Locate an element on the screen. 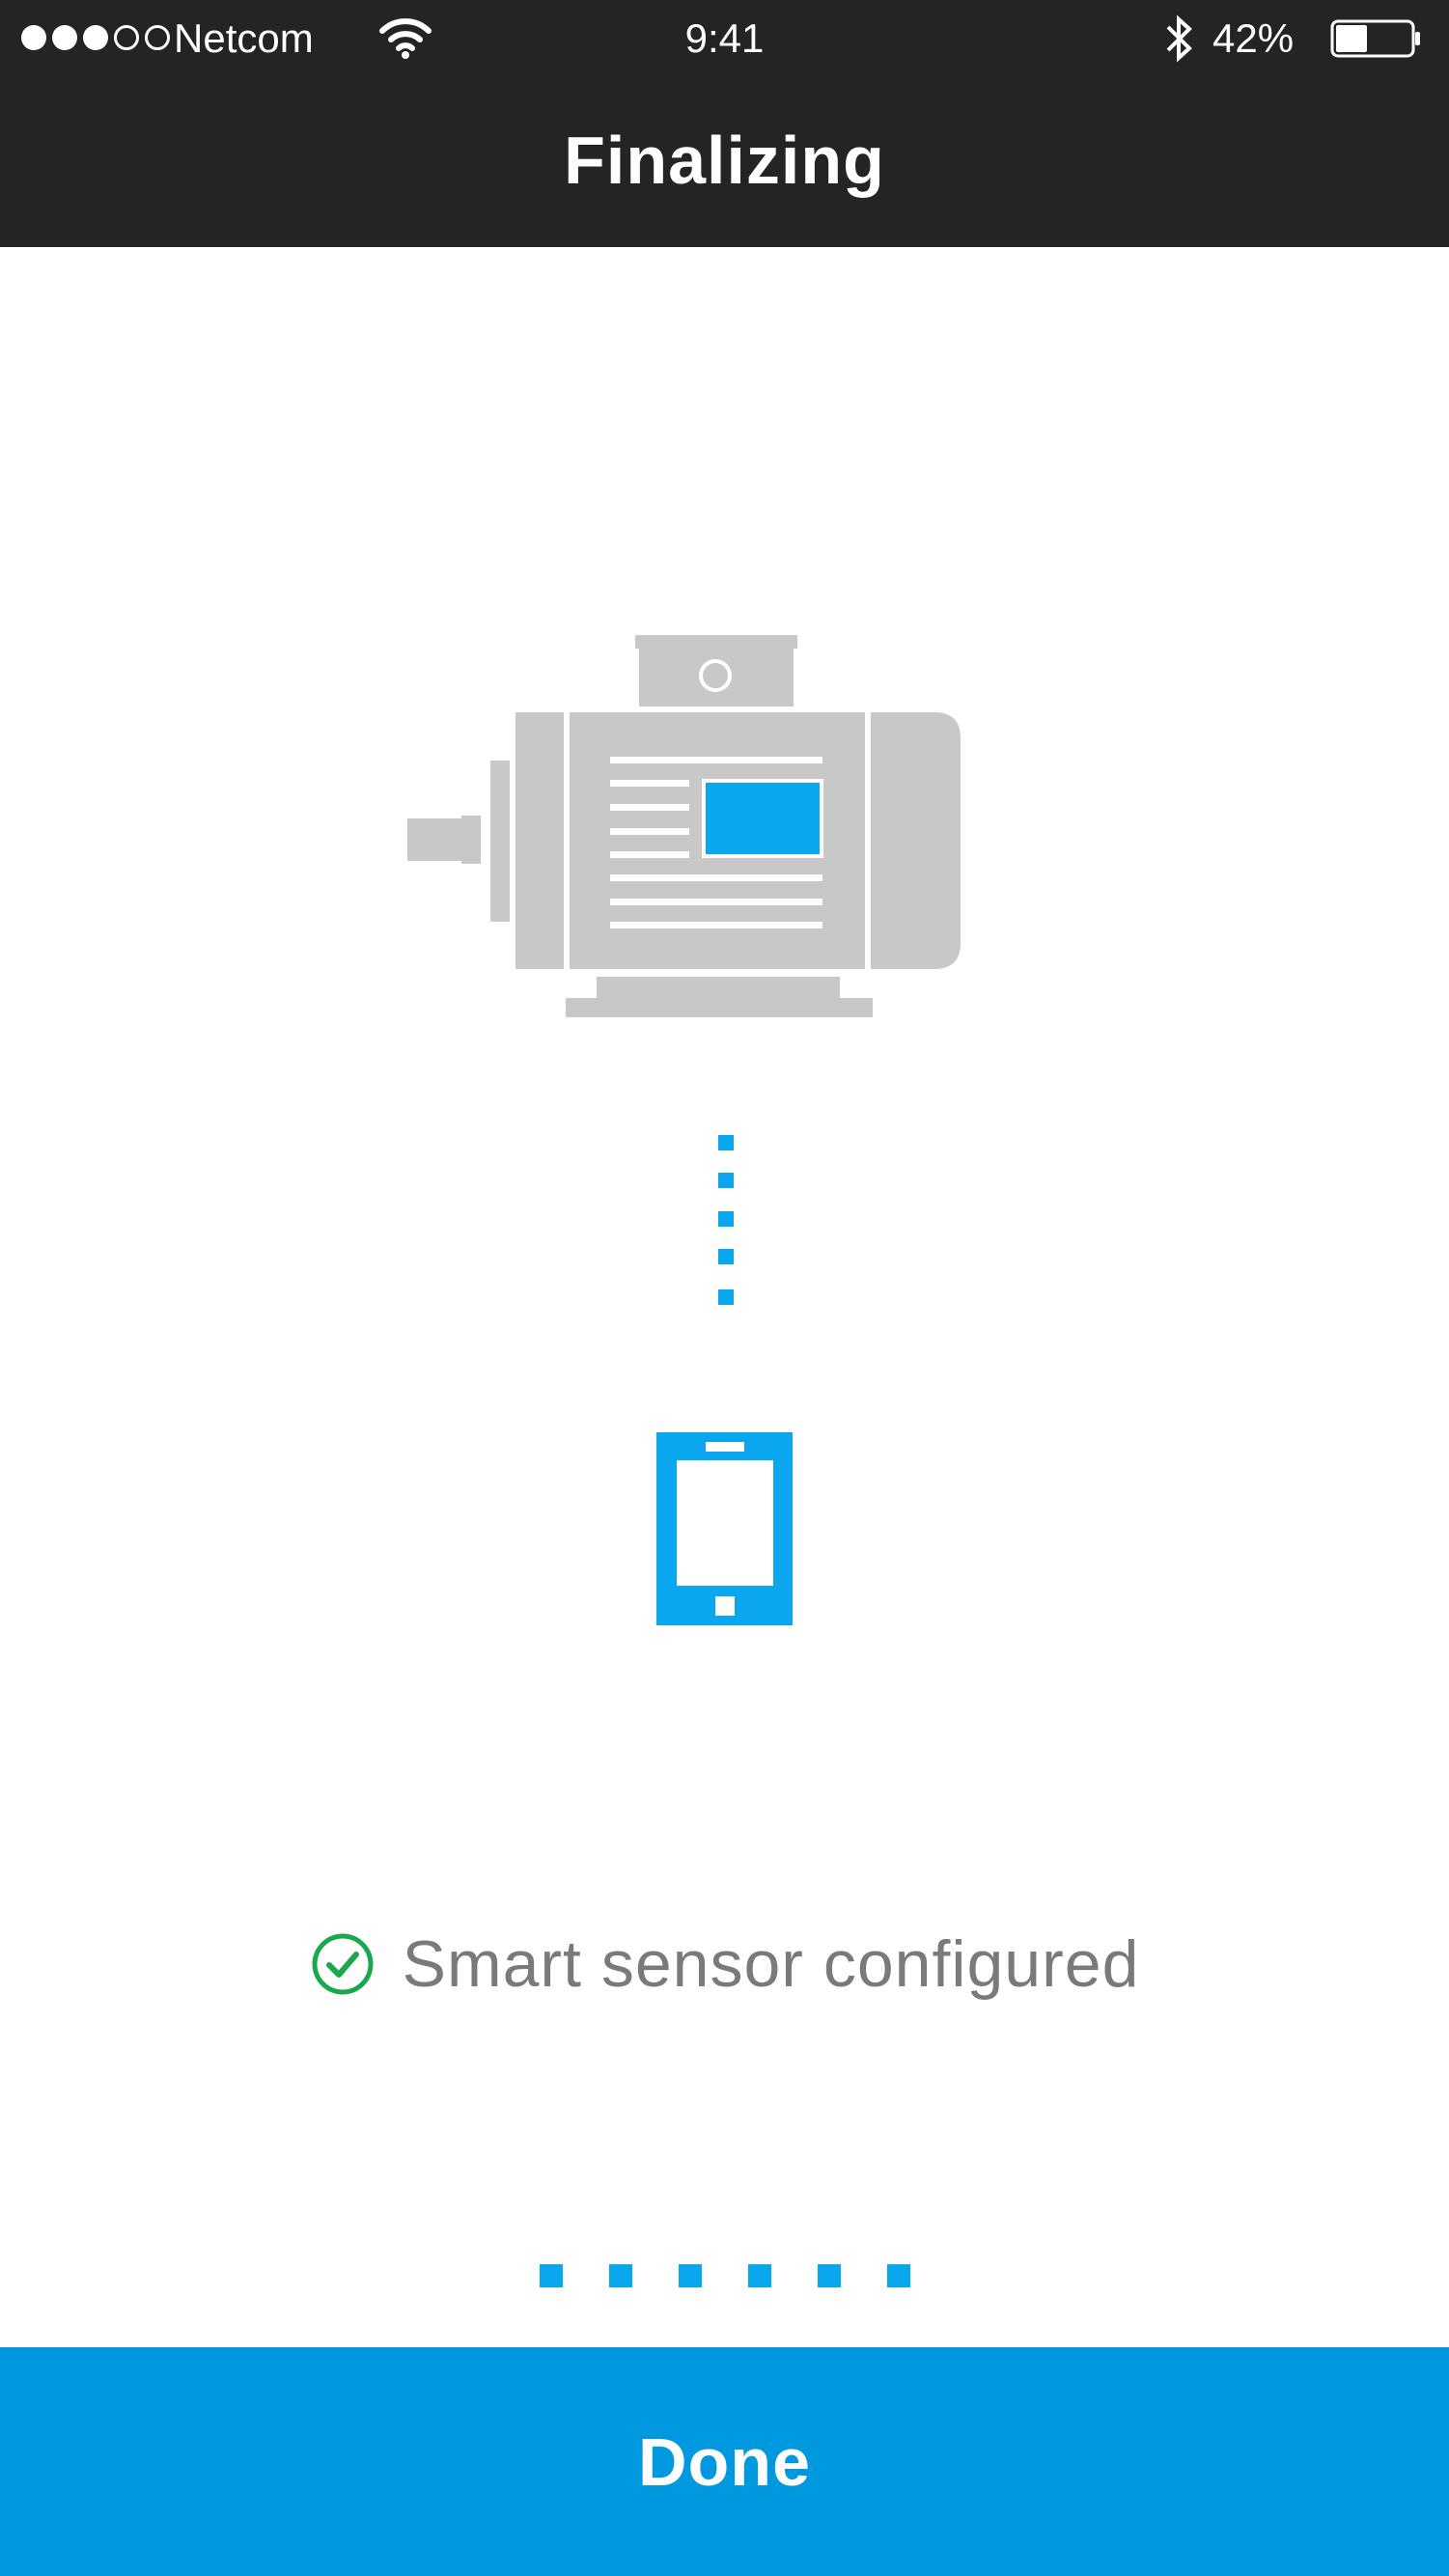  battery-percentage: 42% is located at coordinates (1253, 38).